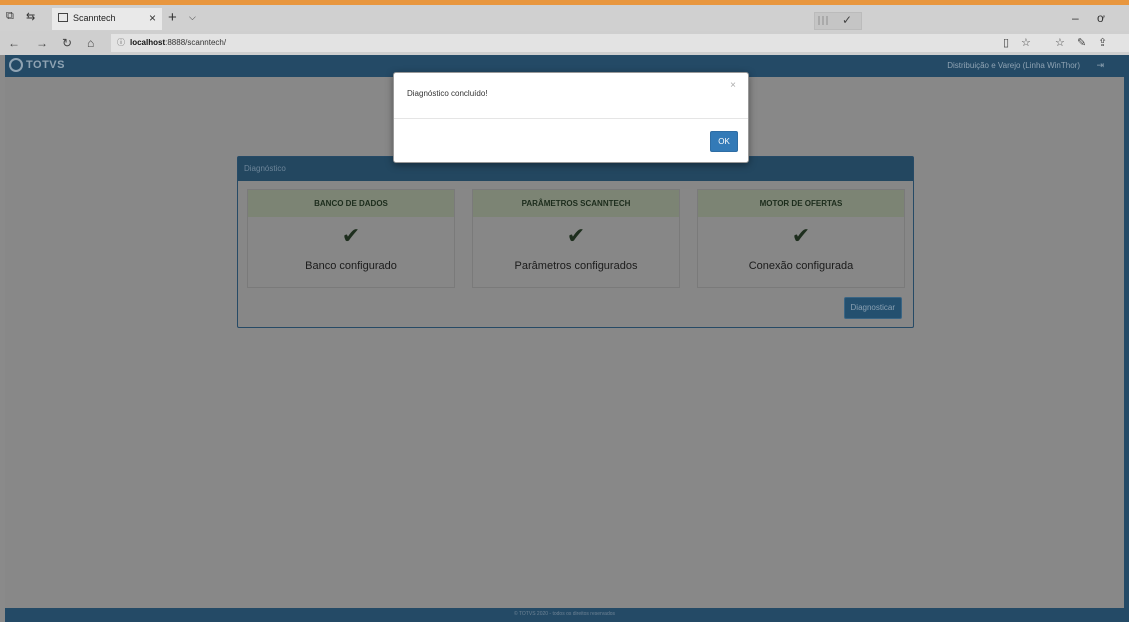 The image size is (1129, 622). I want to click on logout-icon: ⇥, so click(1100, 65).